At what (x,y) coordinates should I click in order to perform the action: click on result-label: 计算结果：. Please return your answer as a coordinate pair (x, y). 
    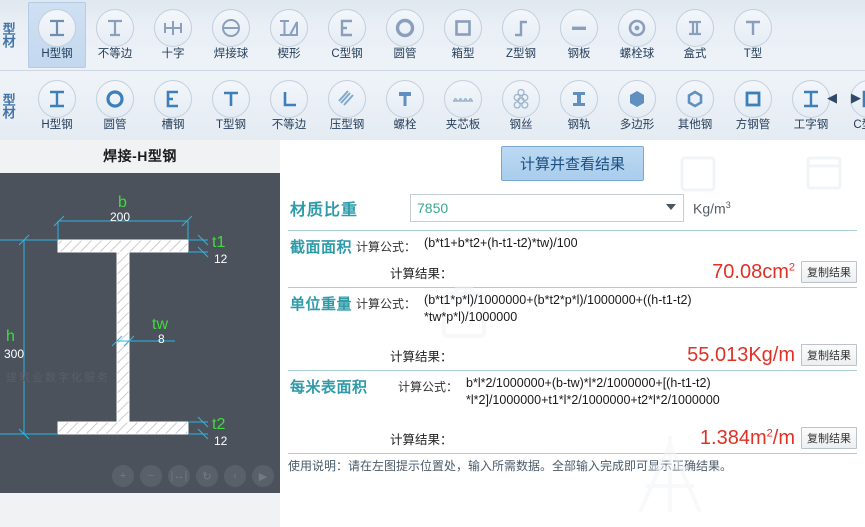
    Looking at the image, I should click on (421, 356).